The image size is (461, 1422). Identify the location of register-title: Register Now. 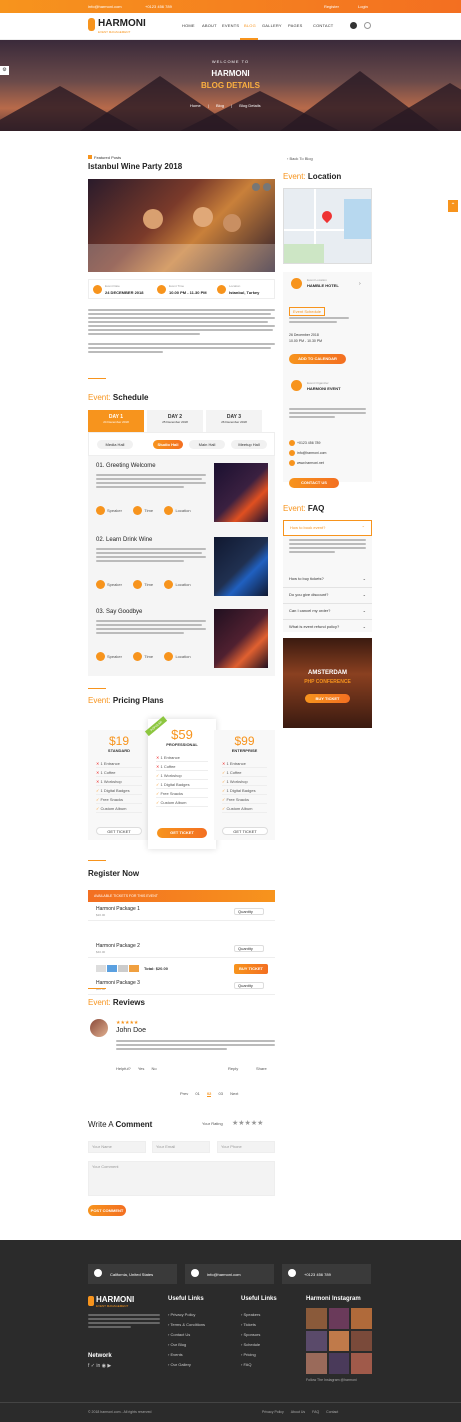
(114, 873).